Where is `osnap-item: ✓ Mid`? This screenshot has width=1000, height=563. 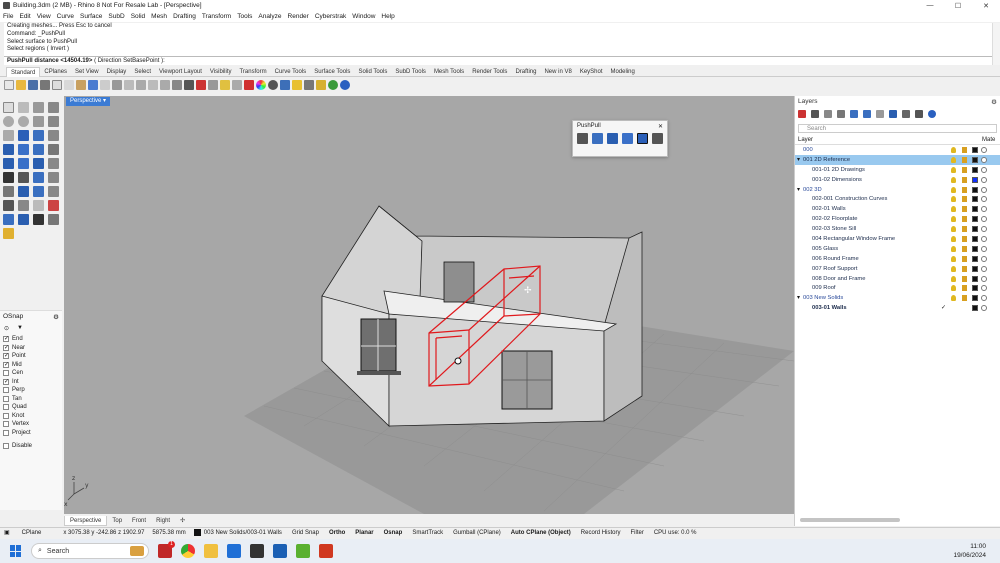
osnap-item: ✓ Mid is located at coordinates (31, 365).